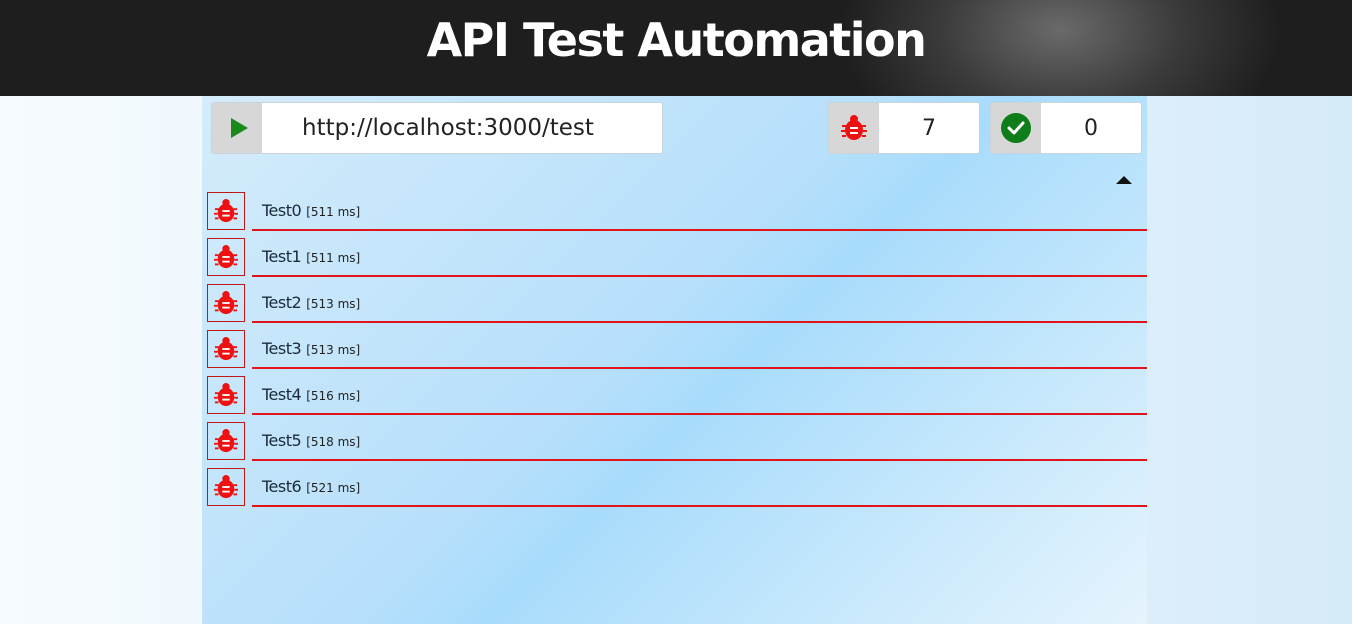 This screenshot has width=1352, height=624. What do you see at coordinates (282, 302) in the screenshot?
I see `test-name: Test2` at bounding box center [282, 302].